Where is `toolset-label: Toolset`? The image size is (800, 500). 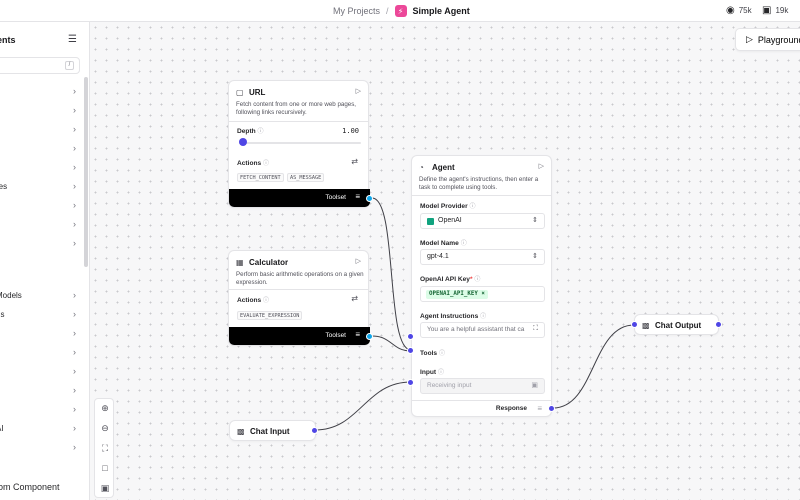 toolset-label: Toolset is located at coordinates (335, 335).